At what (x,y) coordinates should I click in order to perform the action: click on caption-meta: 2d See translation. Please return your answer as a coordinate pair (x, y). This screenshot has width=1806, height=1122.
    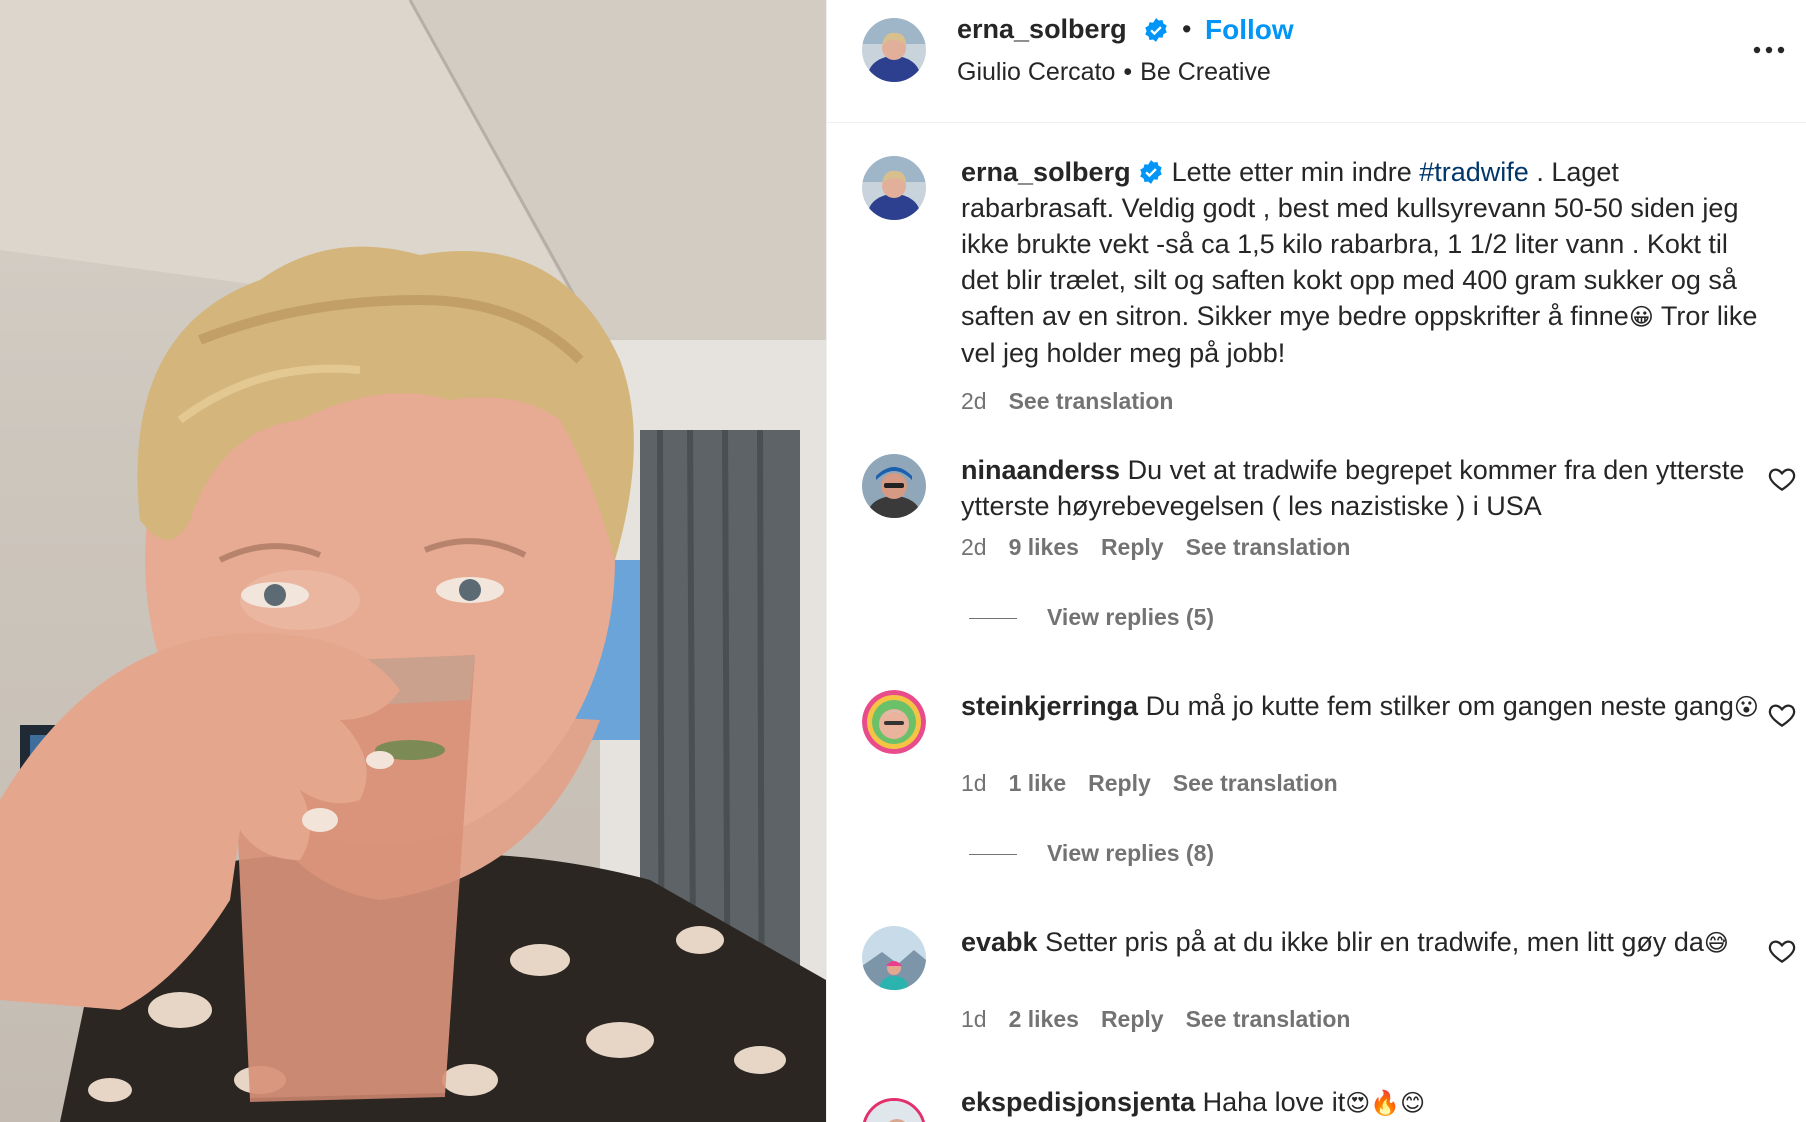
    Looking at the image, I should click on (1078, 401).